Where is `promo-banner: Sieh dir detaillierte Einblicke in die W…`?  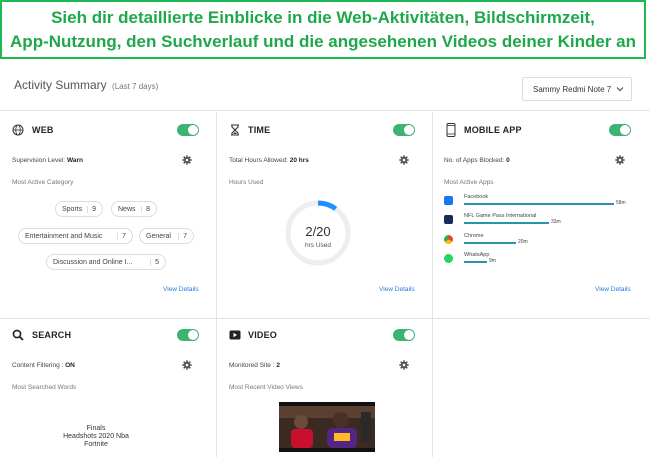 promo-banner: Sieh dir detaillierte Einblicke in die W… is located at coordinates (323, 29).